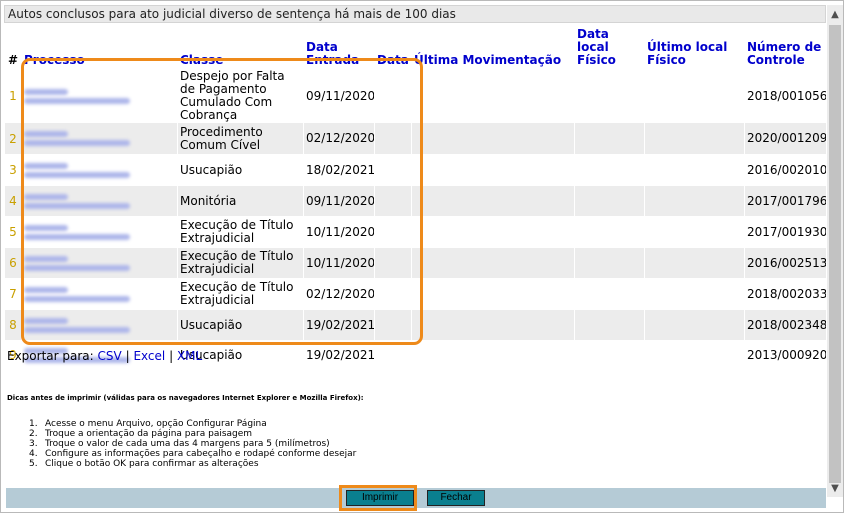 The image size is (844, 513). I want to click on print-button: Imprimir, so click(380, 498).